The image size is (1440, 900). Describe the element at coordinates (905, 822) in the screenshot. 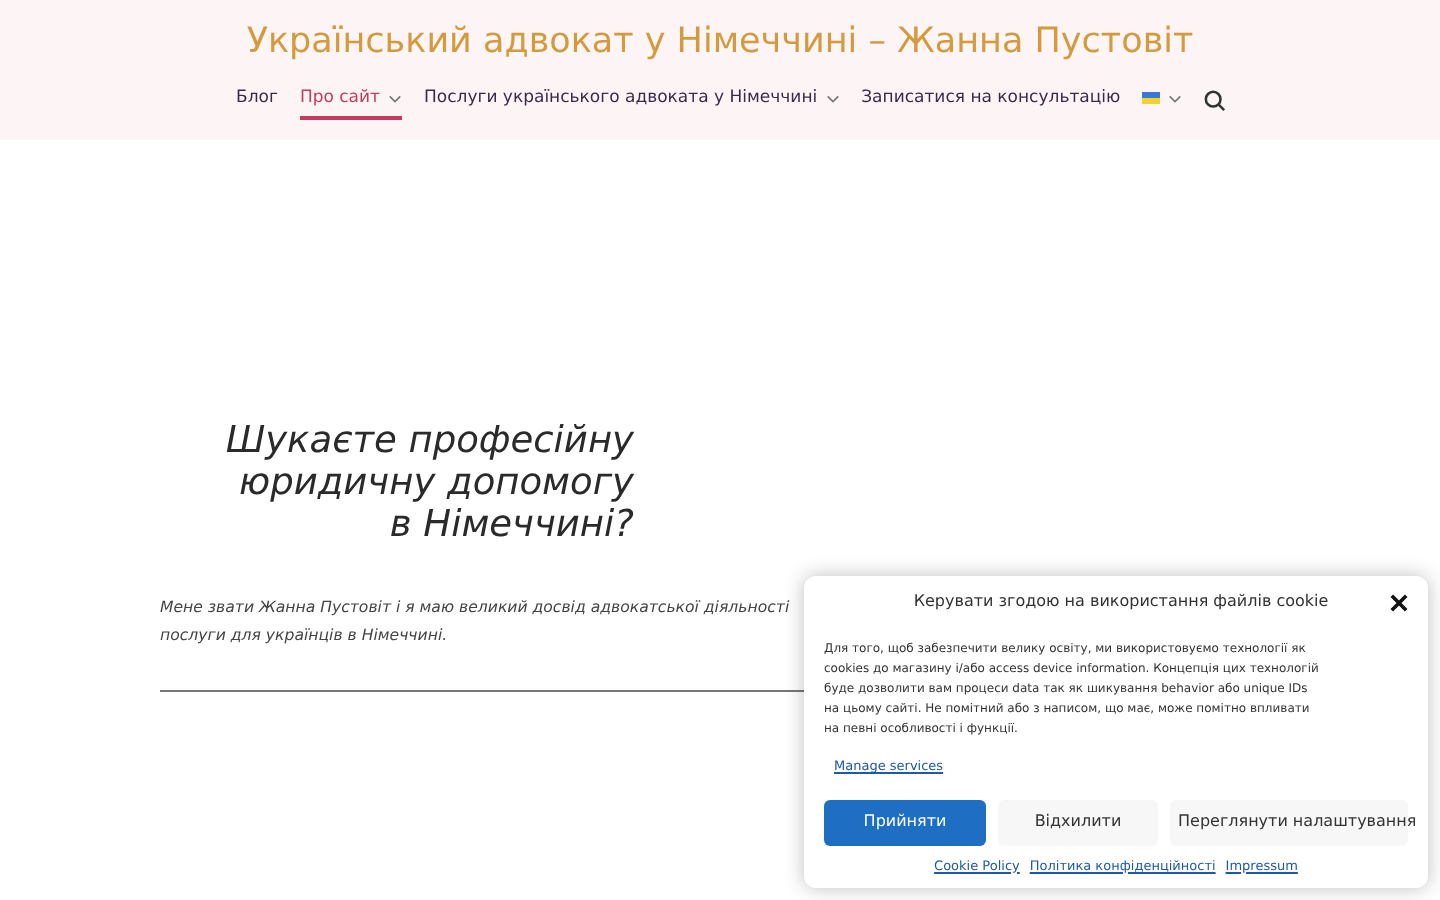

I see `accept-button: Прийняти` at that location.